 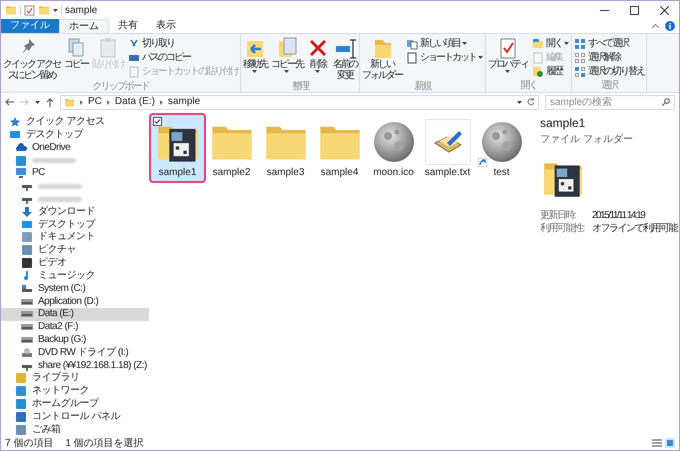 What do you see at coordinates (75, 365) in the screenshot?
I see `nav-item: share (¥¥192.168.1.18) (Z:)` at bounding box center [75, 365].